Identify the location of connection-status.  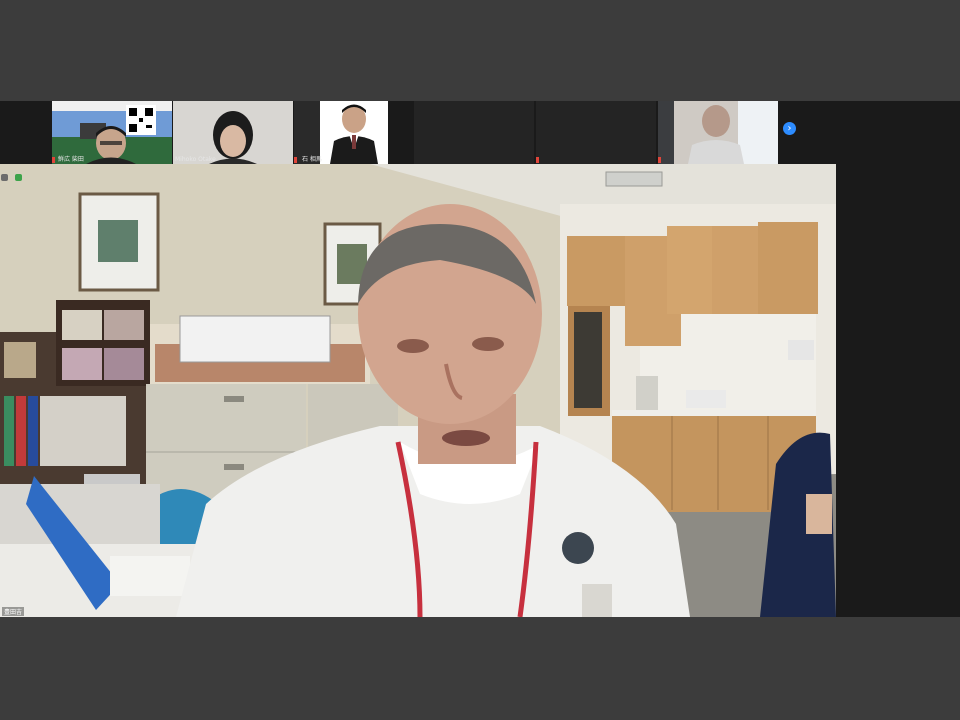
(12, 175).